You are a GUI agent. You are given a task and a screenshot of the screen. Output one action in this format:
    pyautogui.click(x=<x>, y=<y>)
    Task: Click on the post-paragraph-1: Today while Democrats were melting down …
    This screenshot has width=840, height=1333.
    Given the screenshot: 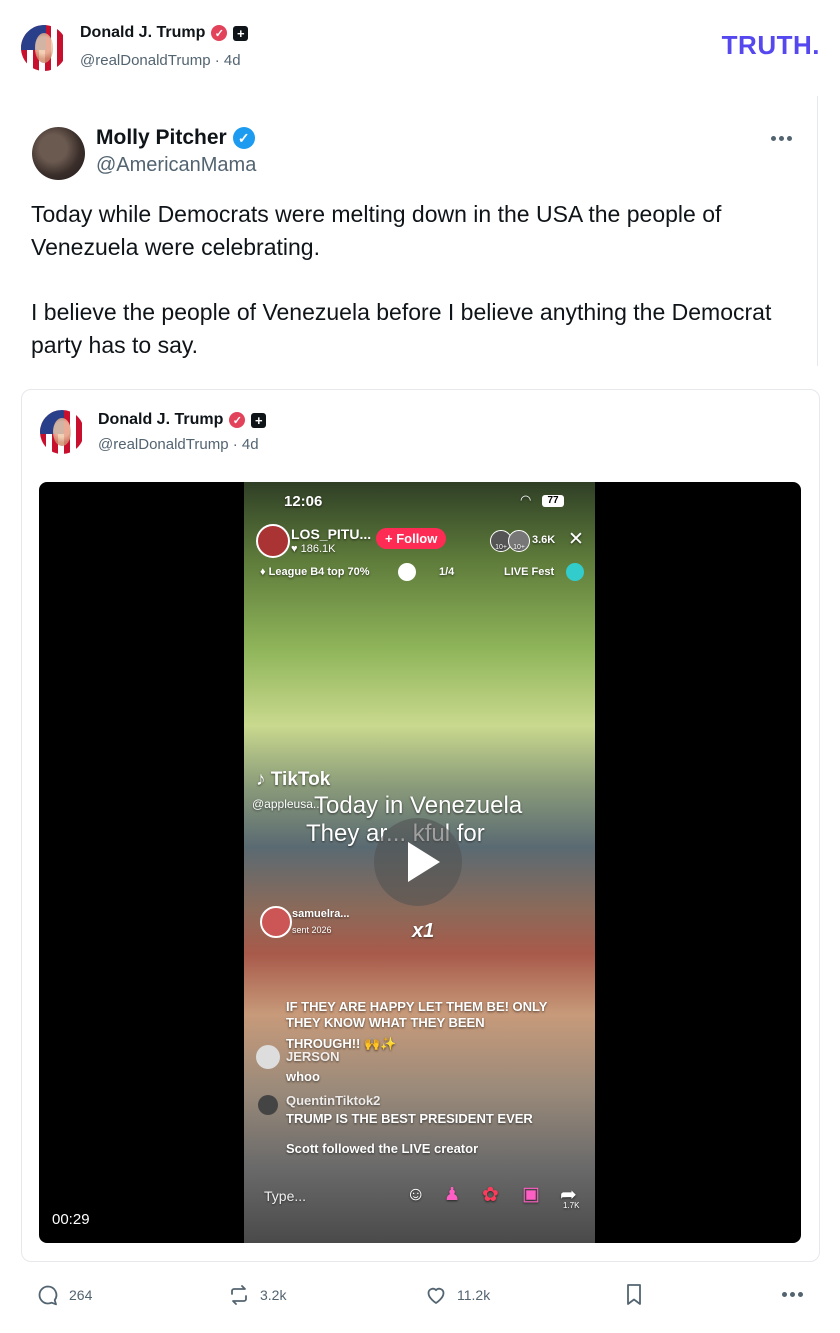 What is the action you would take?
    pyautogui.click(x=376, y=230)
    